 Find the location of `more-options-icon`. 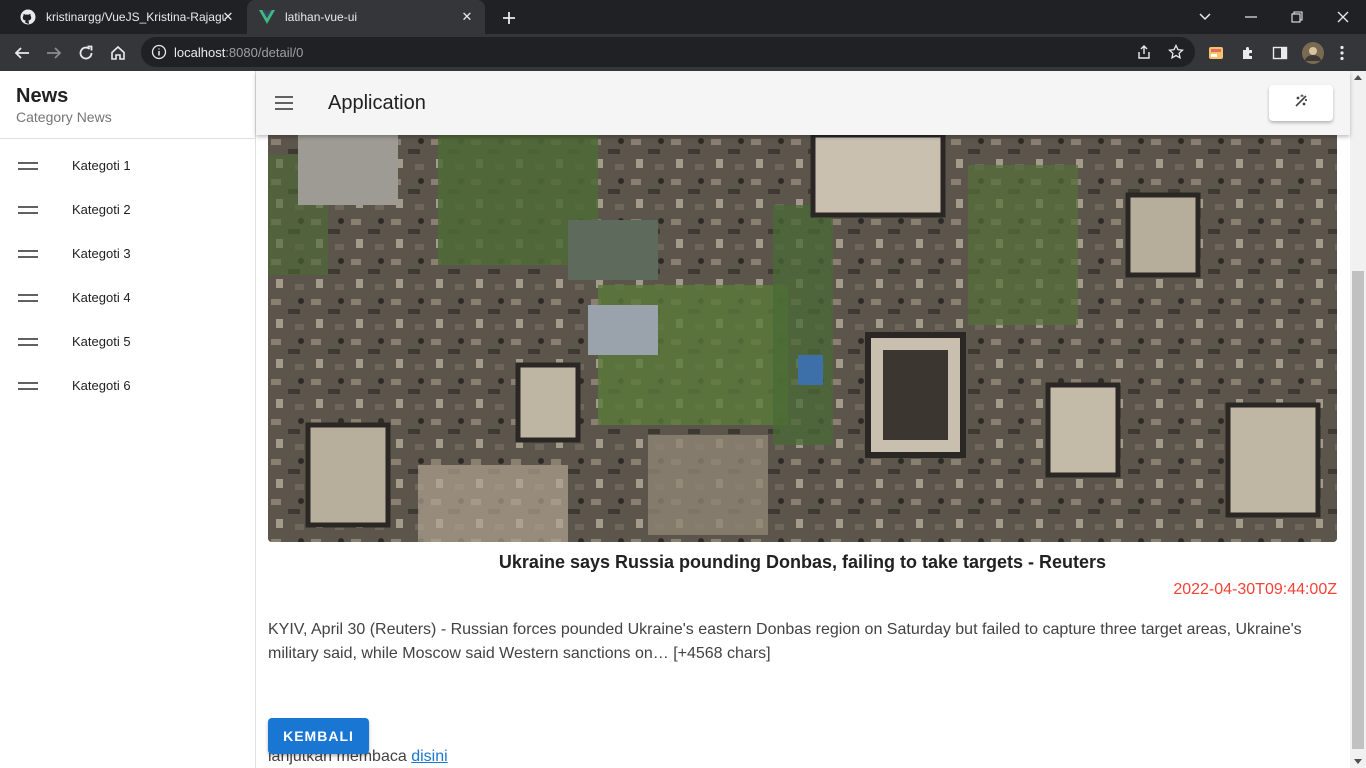

more-options-icon is located at coordinates (1342, 53).